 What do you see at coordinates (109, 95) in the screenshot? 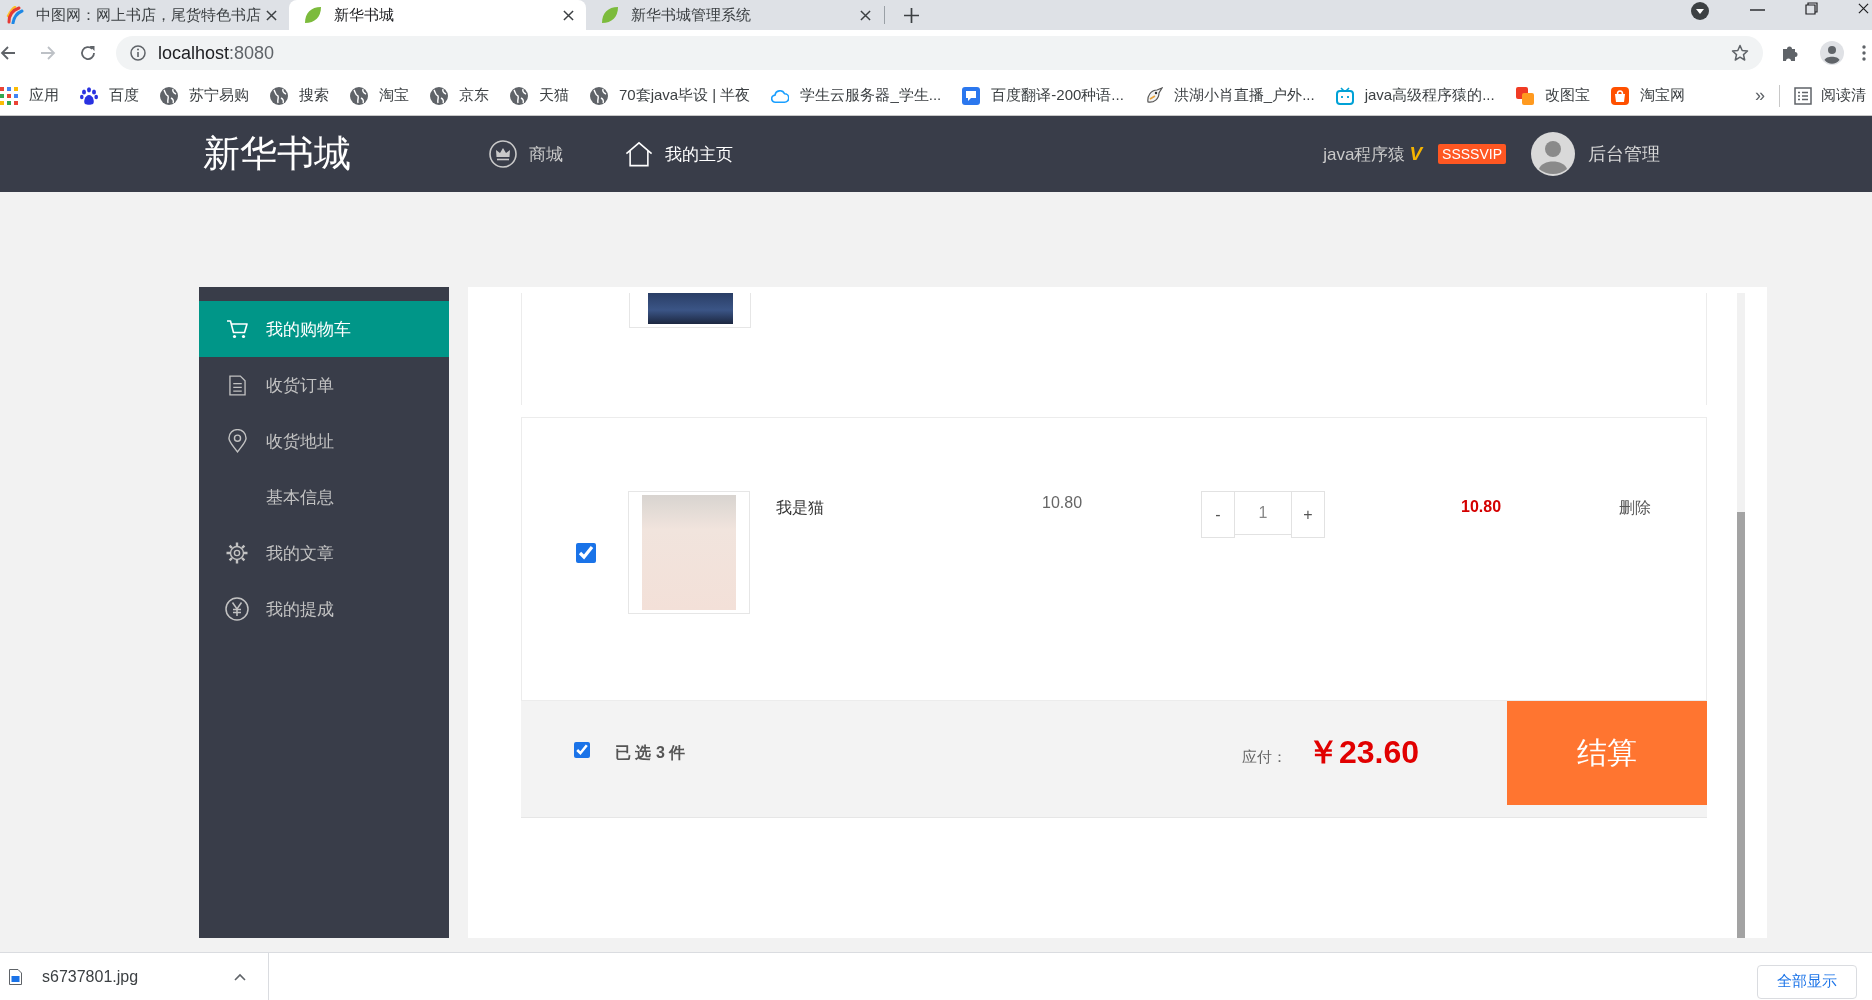
I see `bookmark: 百度` at bounding box center [109, 95].